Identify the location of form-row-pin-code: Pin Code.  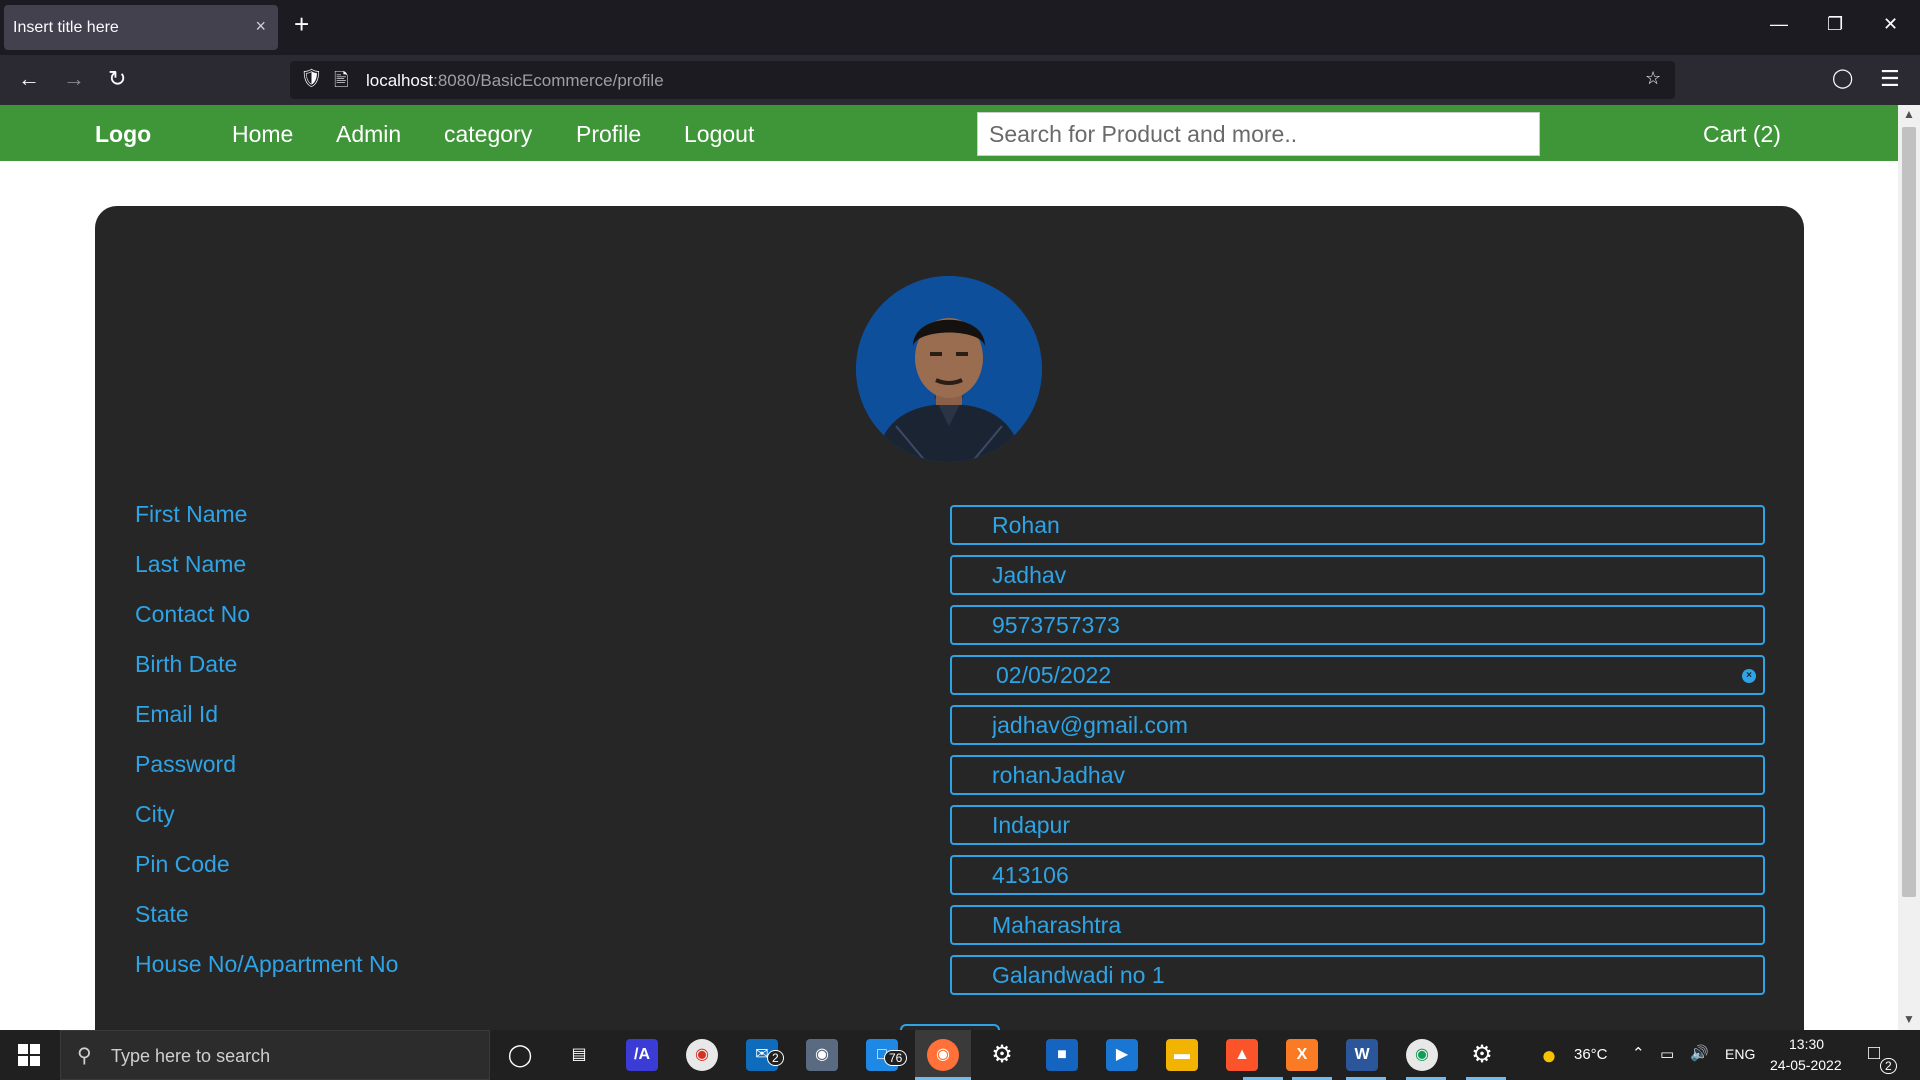
(949, 873).